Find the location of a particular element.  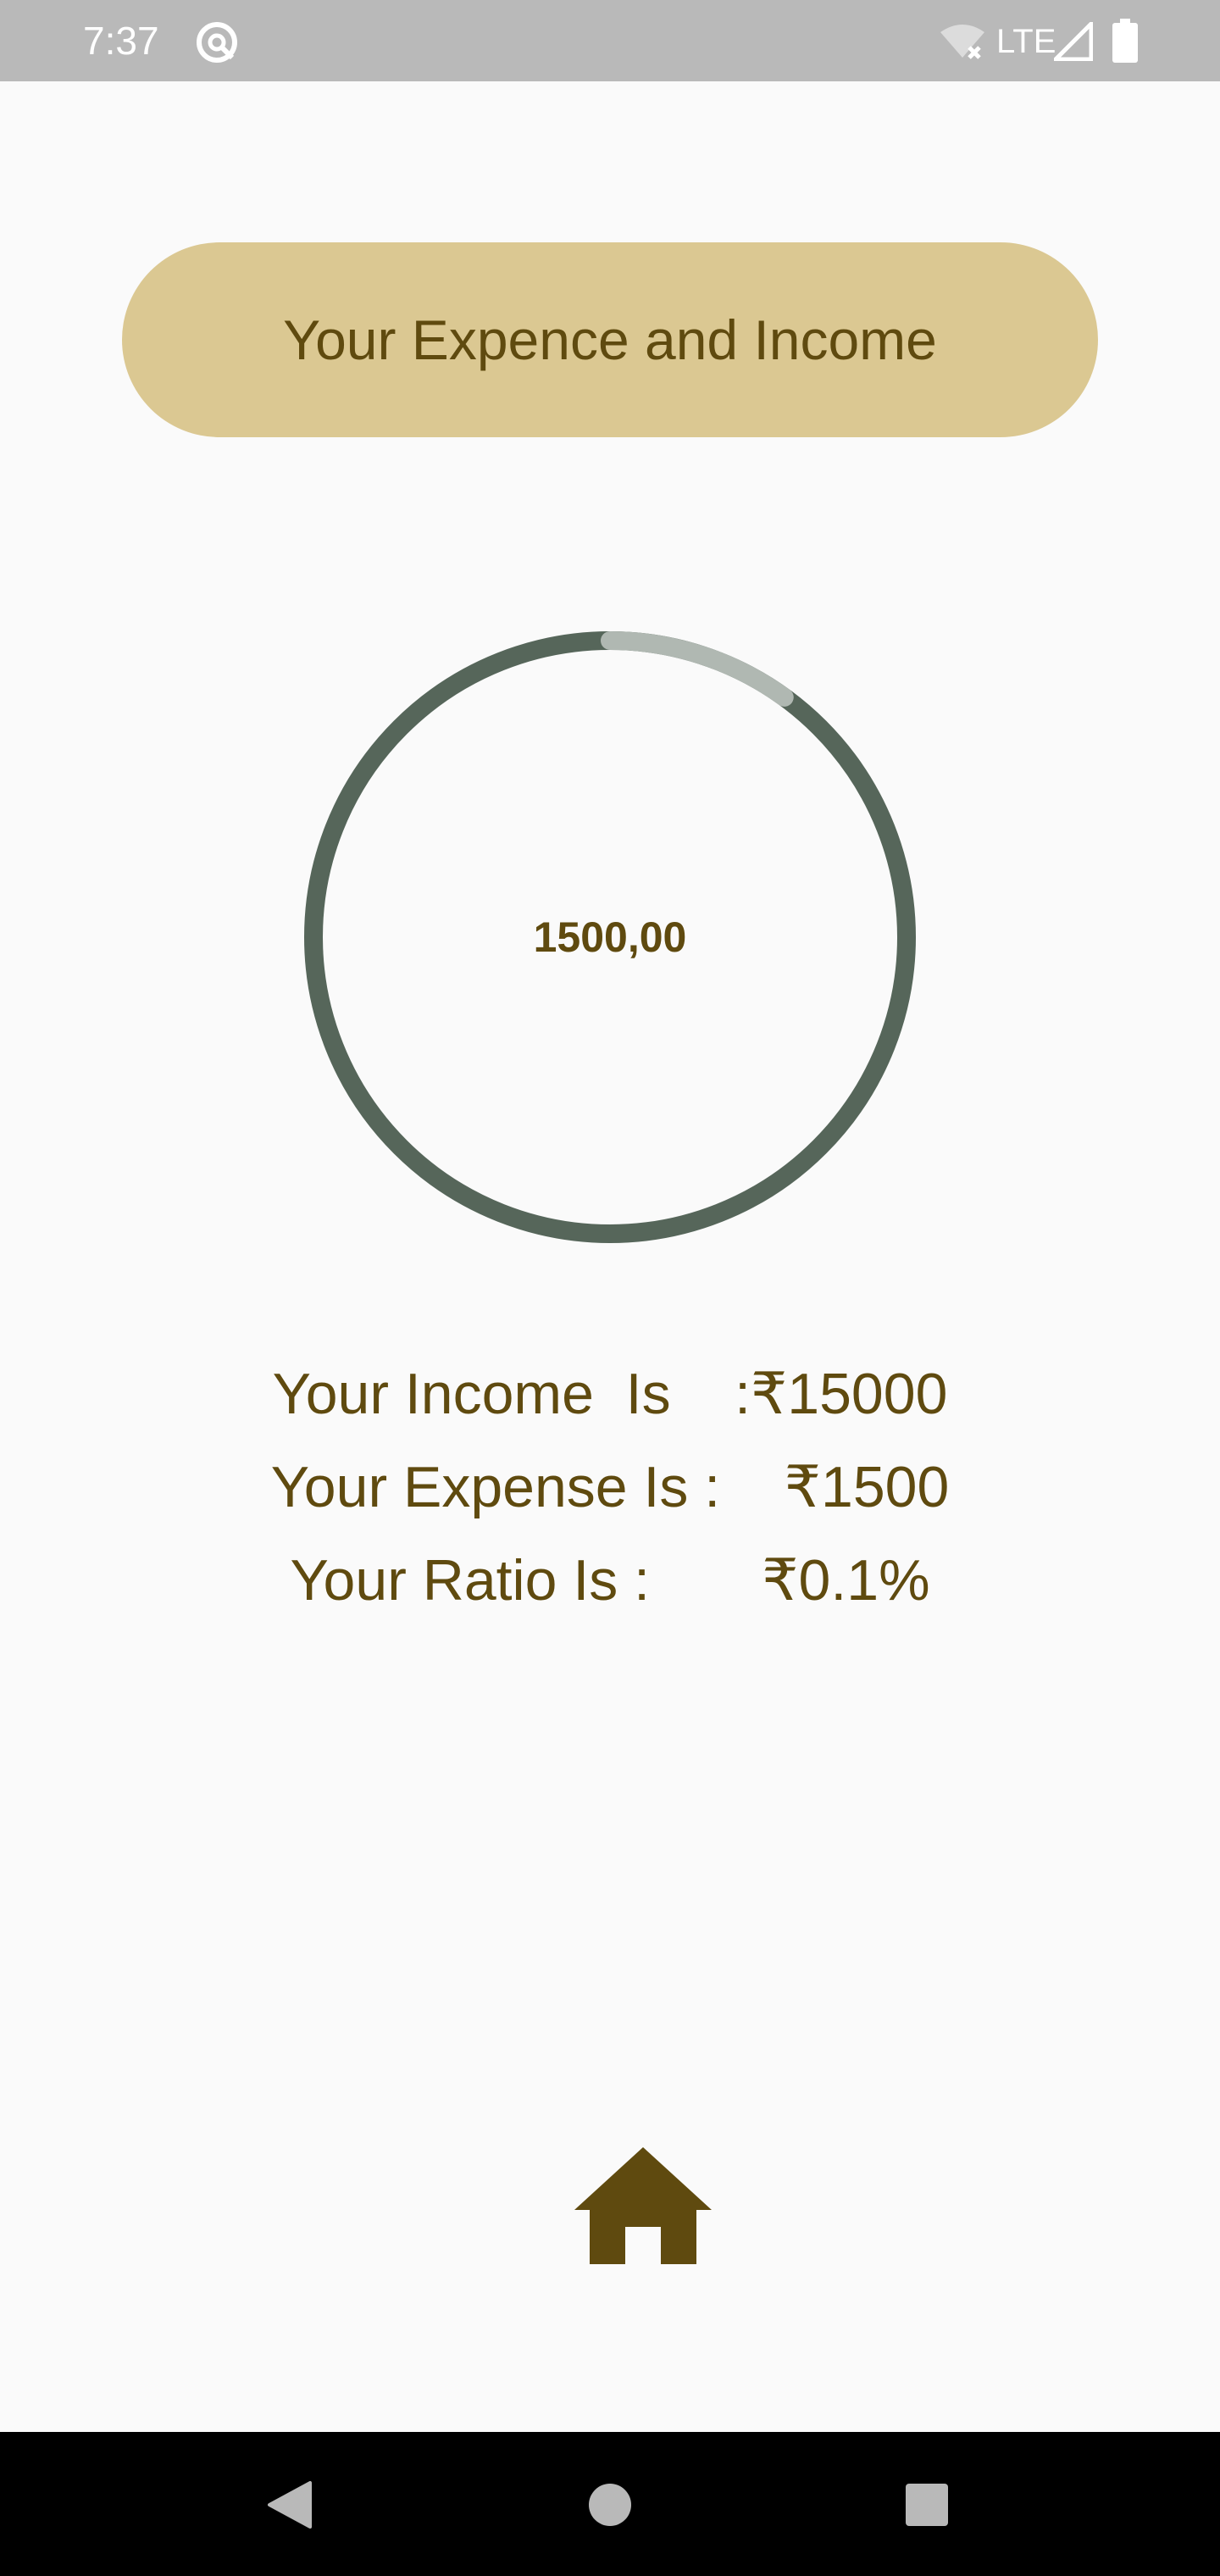

expense-row: Your Expense Is : ₹1500 is located at coordinates (610, 1487).